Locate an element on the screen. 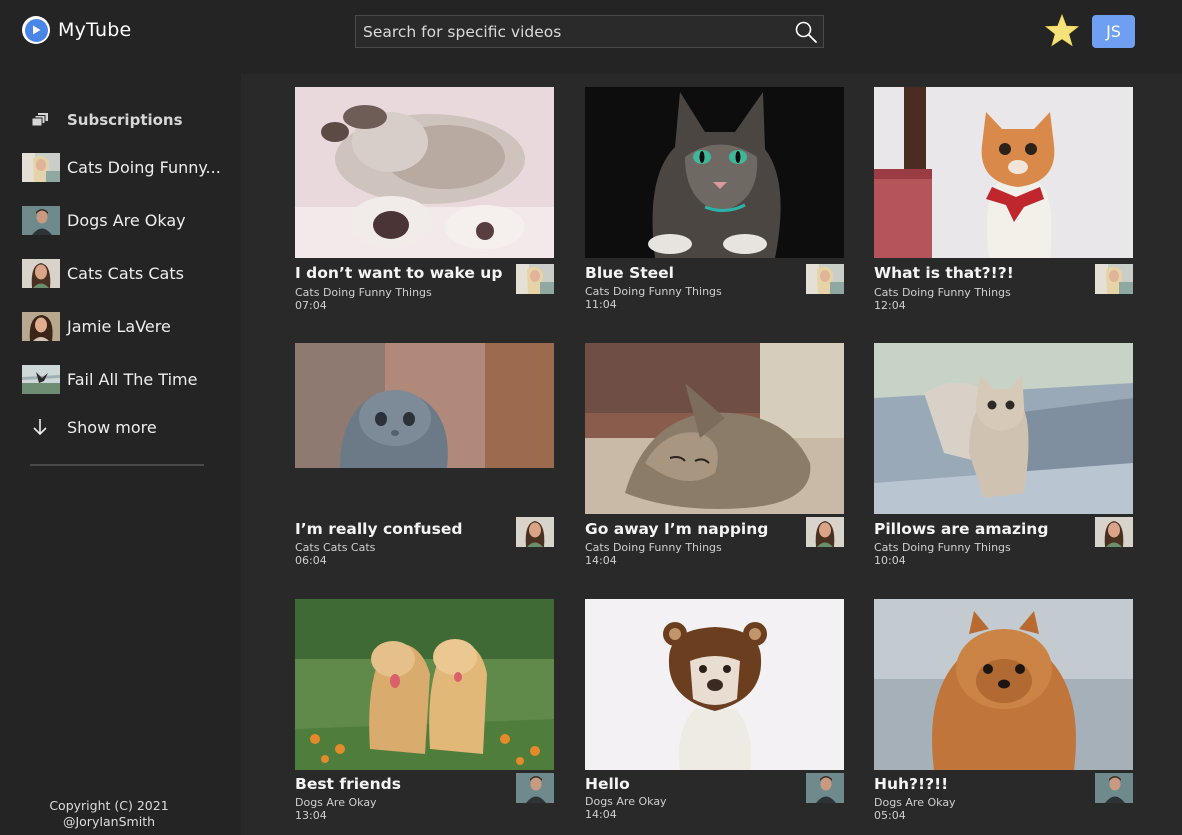  star-icon is located at coordinates (1062, 31).